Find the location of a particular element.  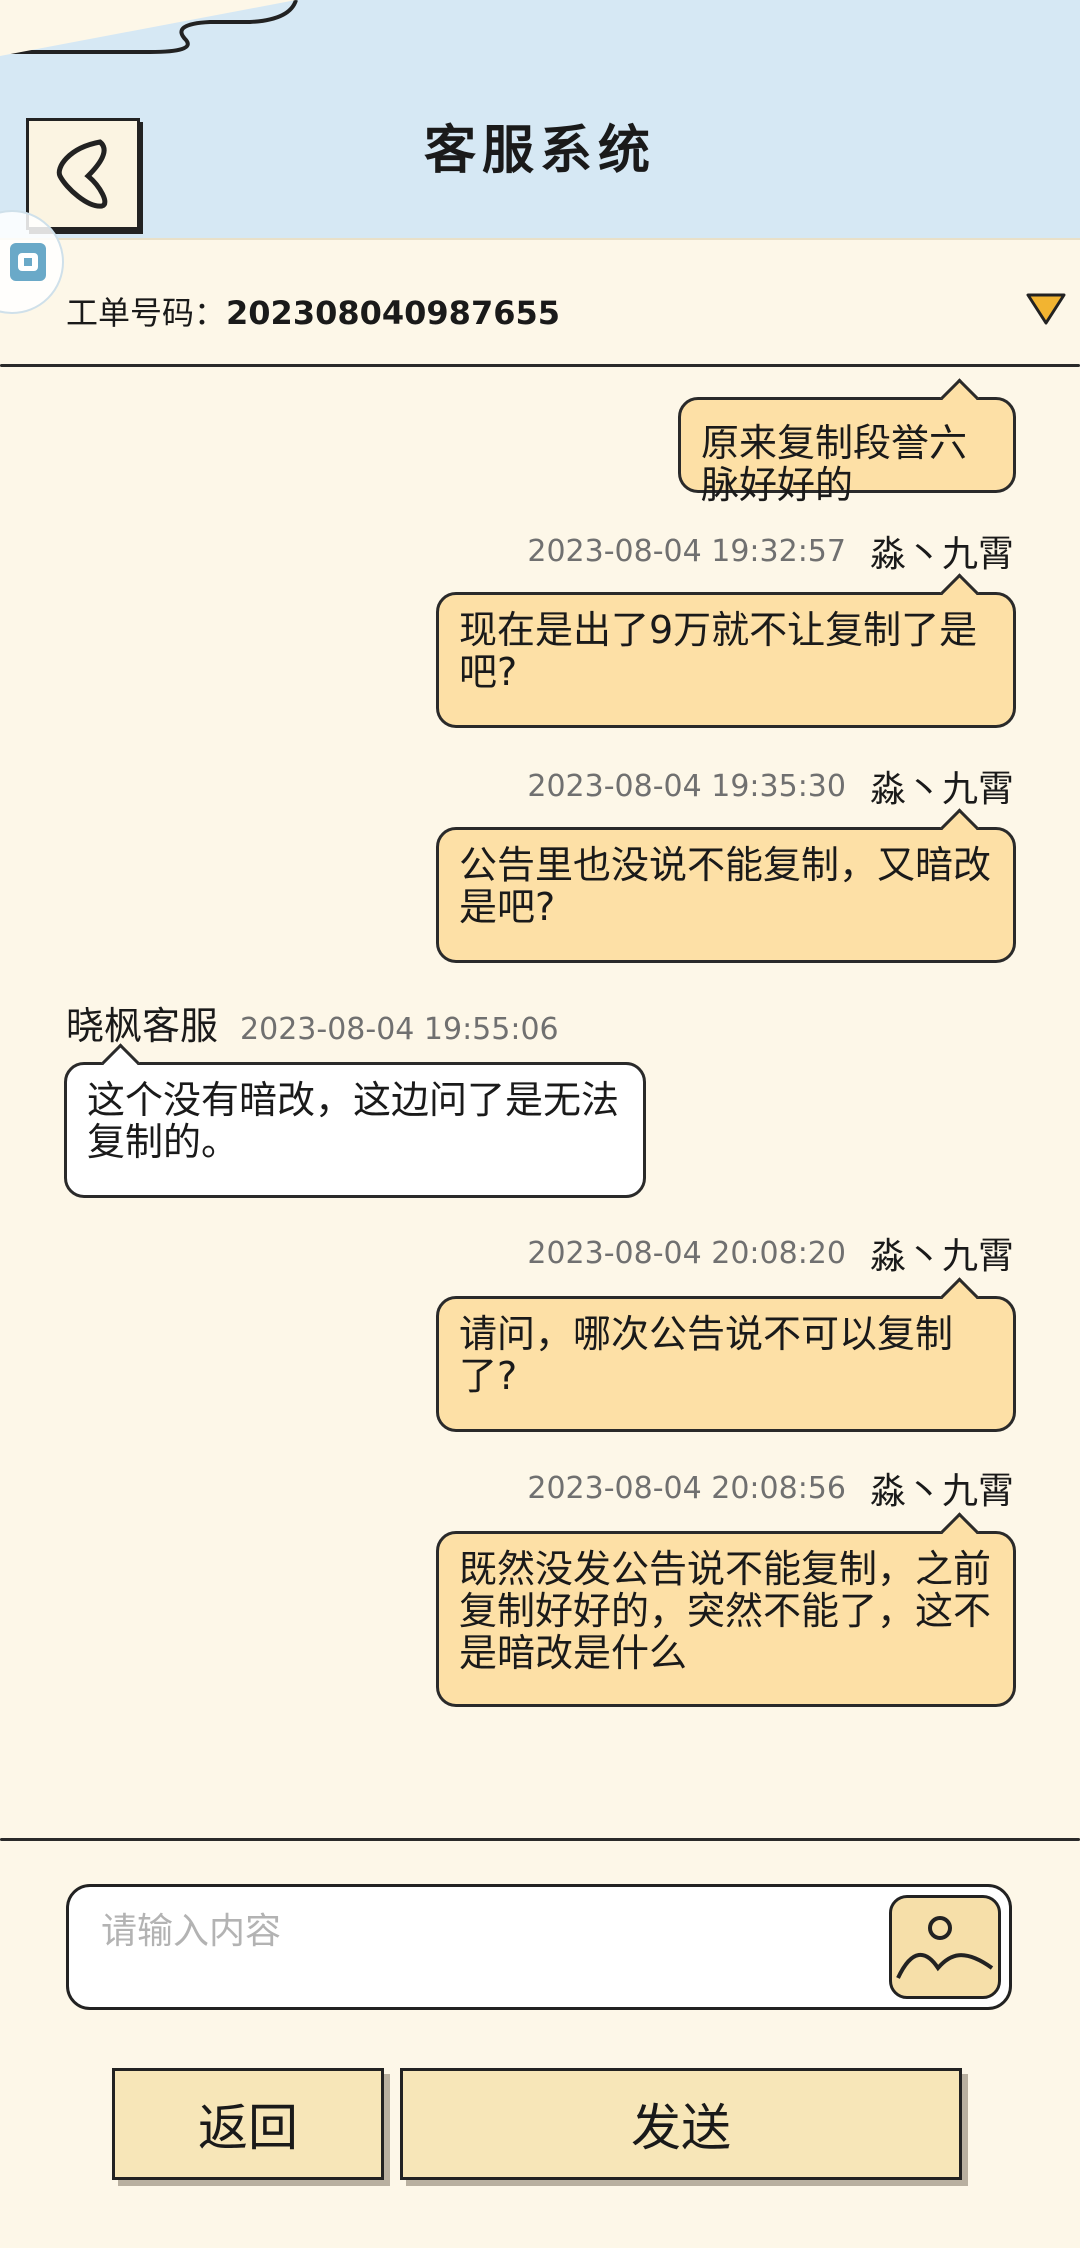

ticket-number: 202308040987655 is located at coordinates (393, 313).